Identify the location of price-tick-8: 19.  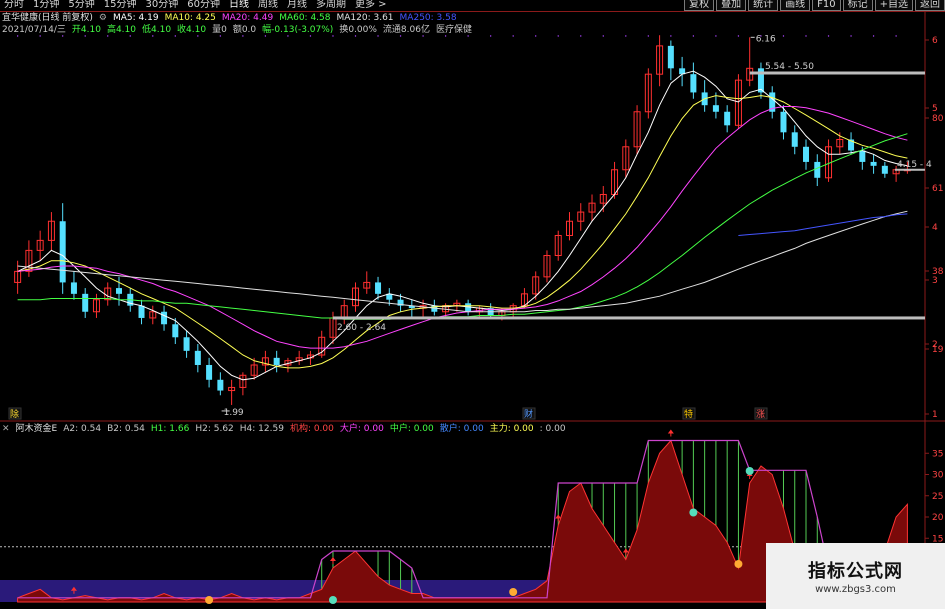
(938, 350).